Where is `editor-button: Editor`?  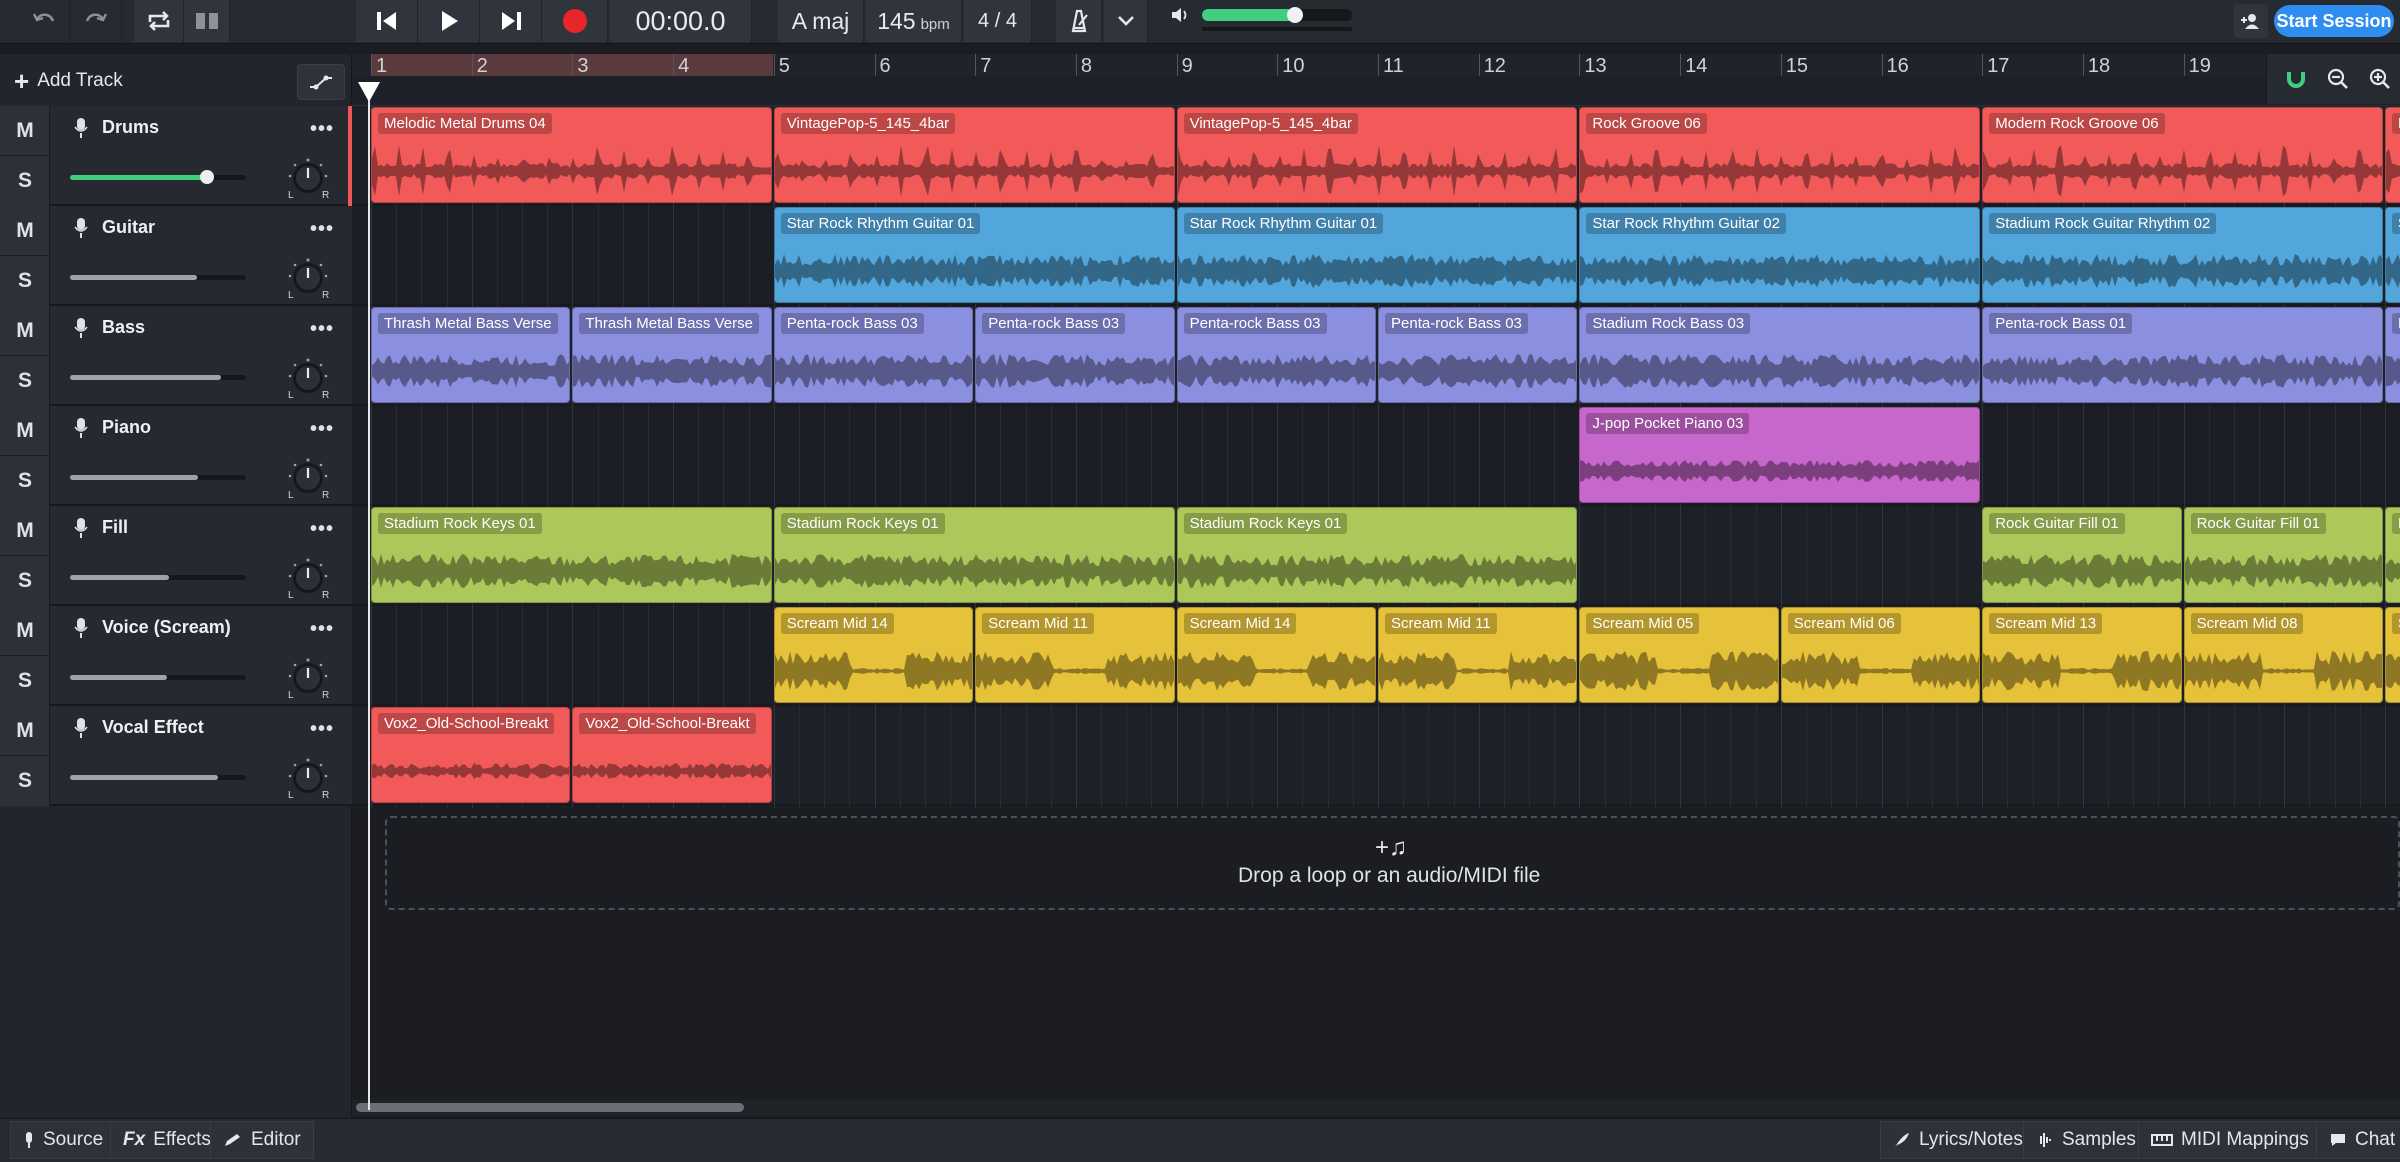 editor-button: Editor is located at coordinates (262, 1140).